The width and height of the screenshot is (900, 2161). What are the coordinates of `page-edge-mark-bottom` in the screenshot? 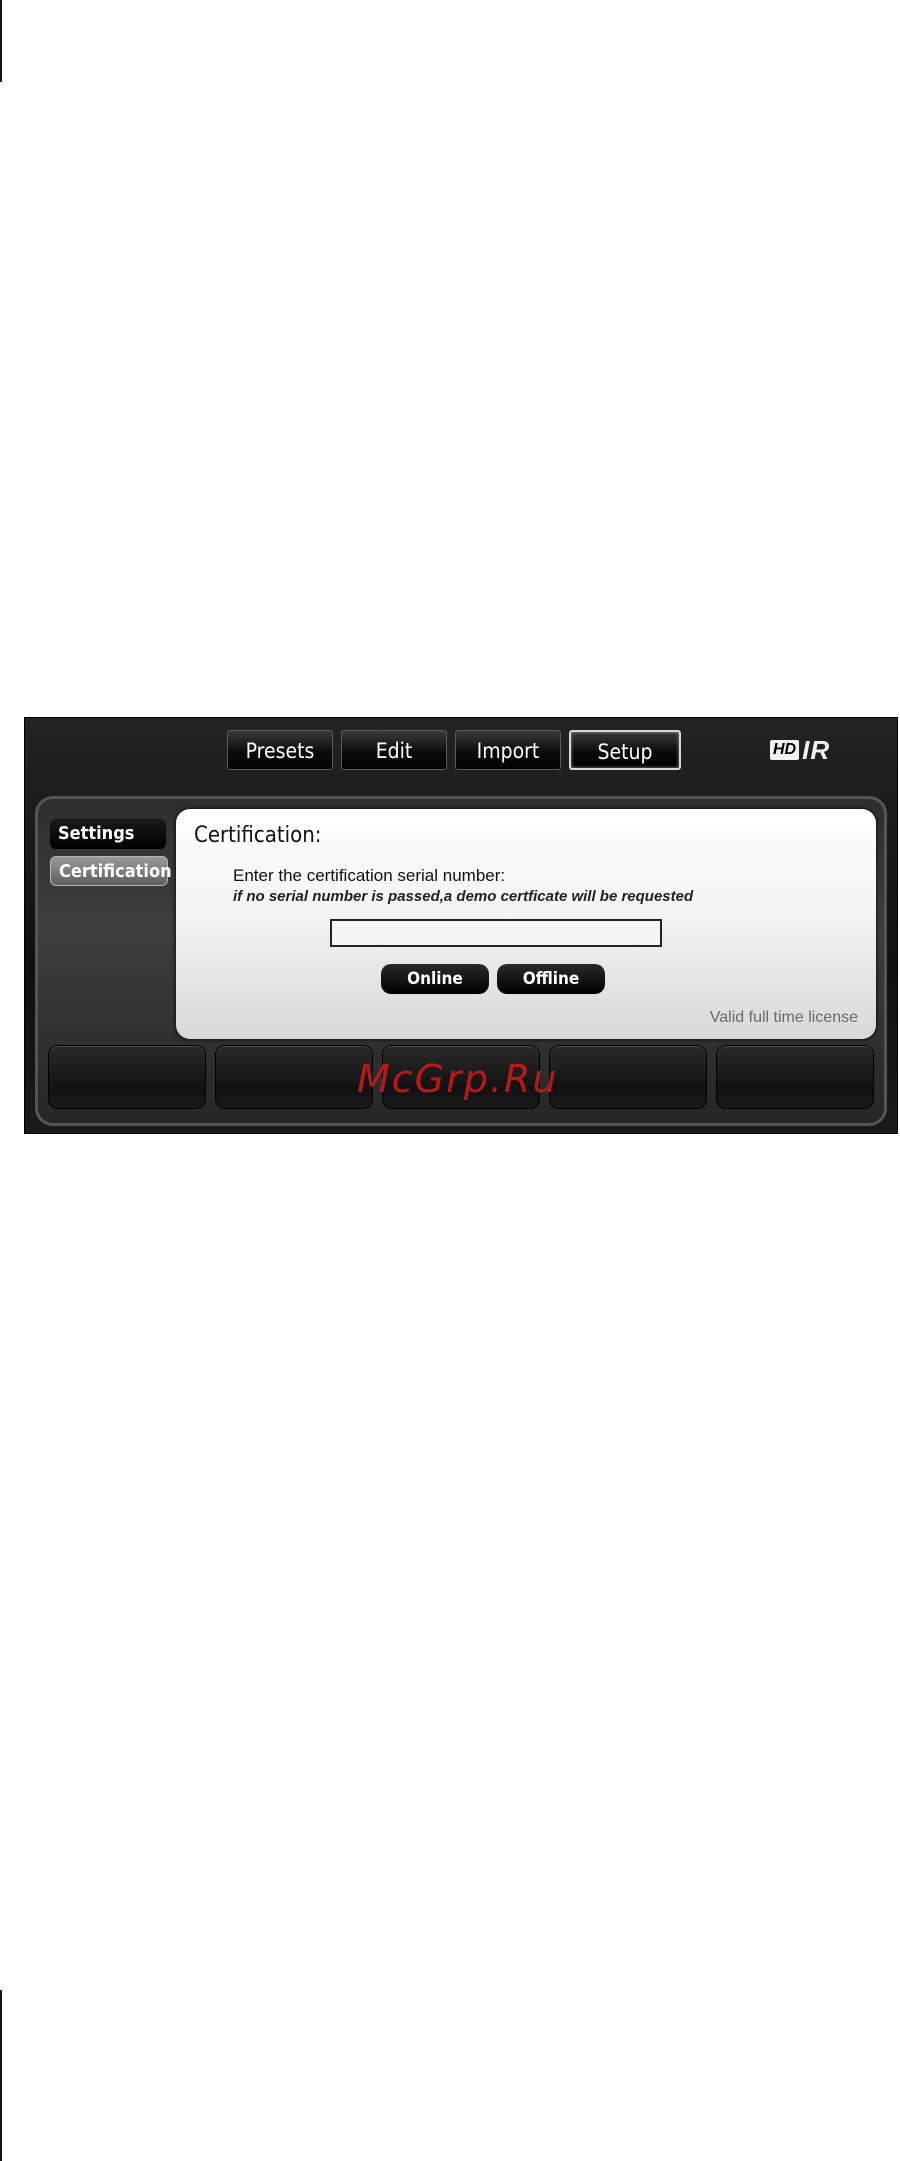 It's located at (1, 2075).